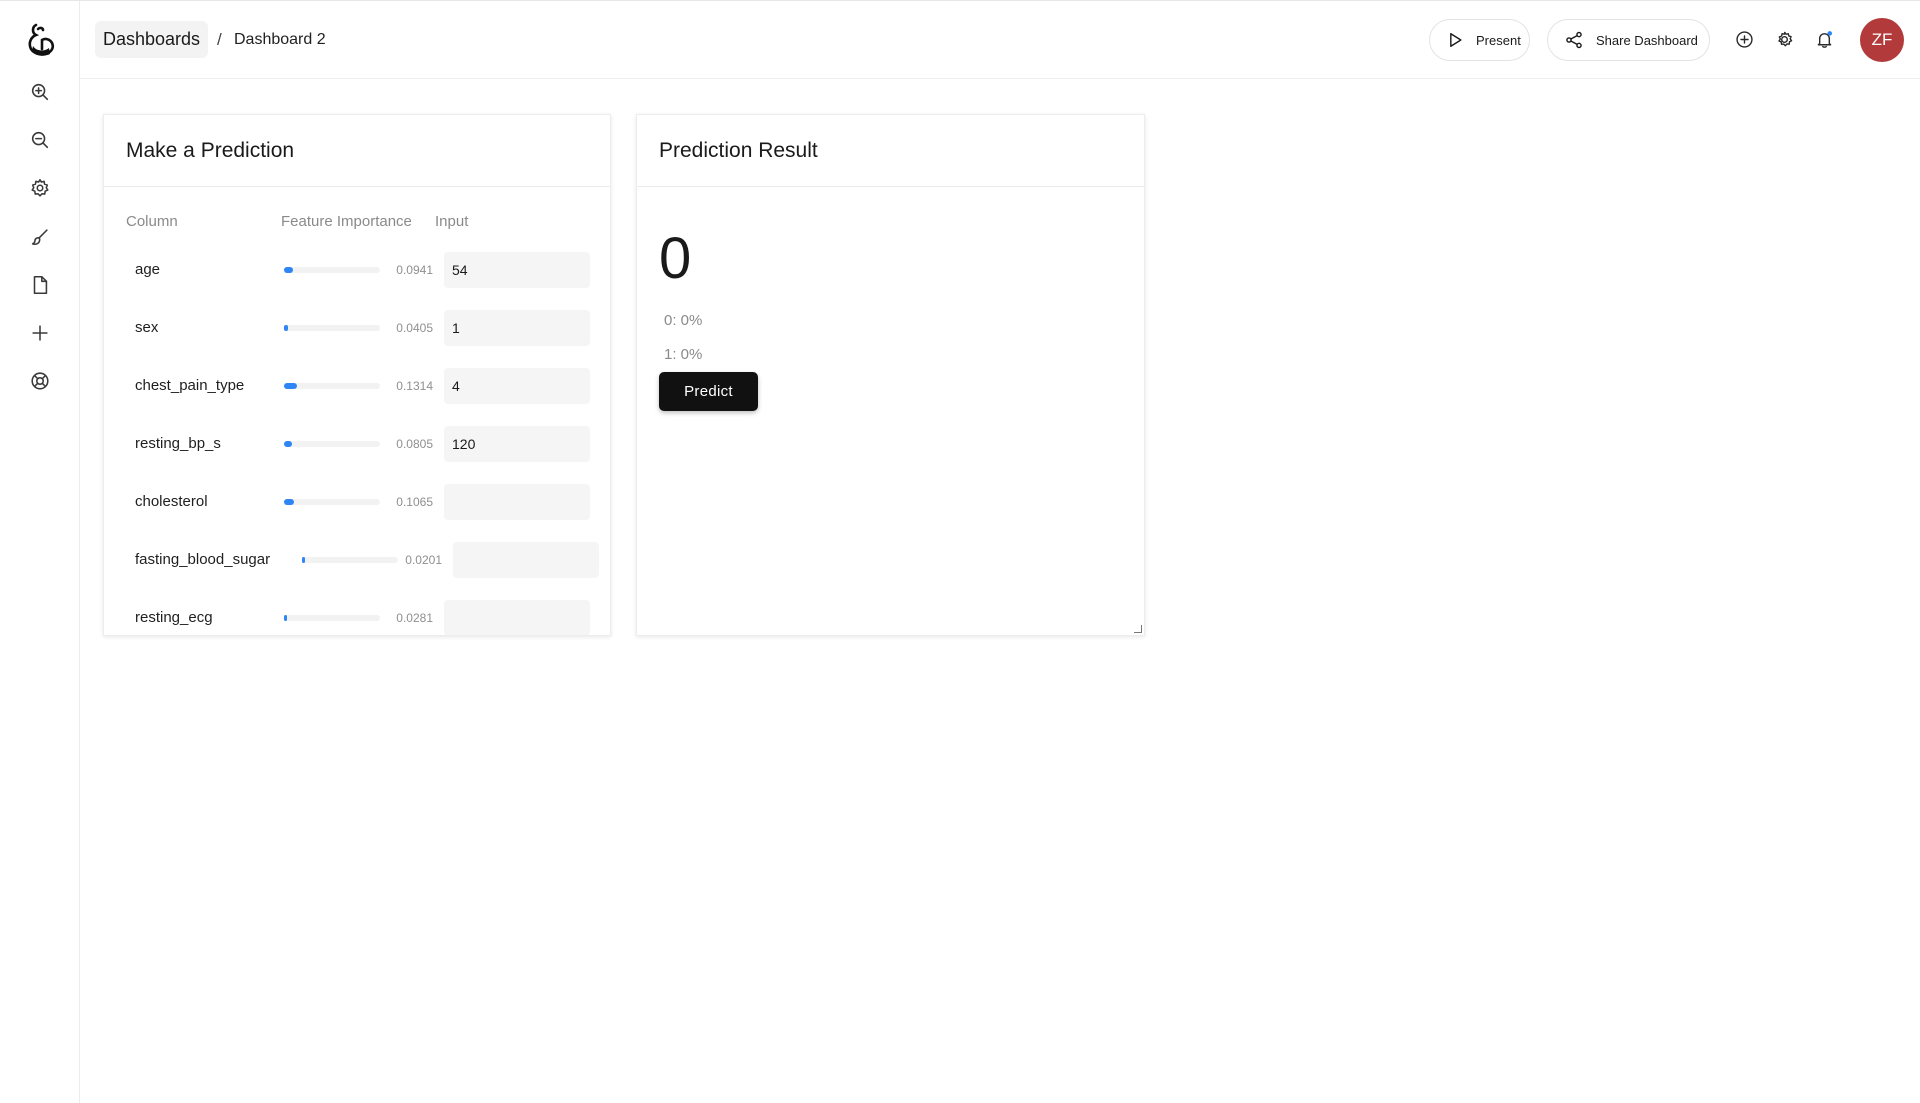 The image size is (1920, 1103). I want to click on column-header-importance: Feature Importance, so click(346, 221).